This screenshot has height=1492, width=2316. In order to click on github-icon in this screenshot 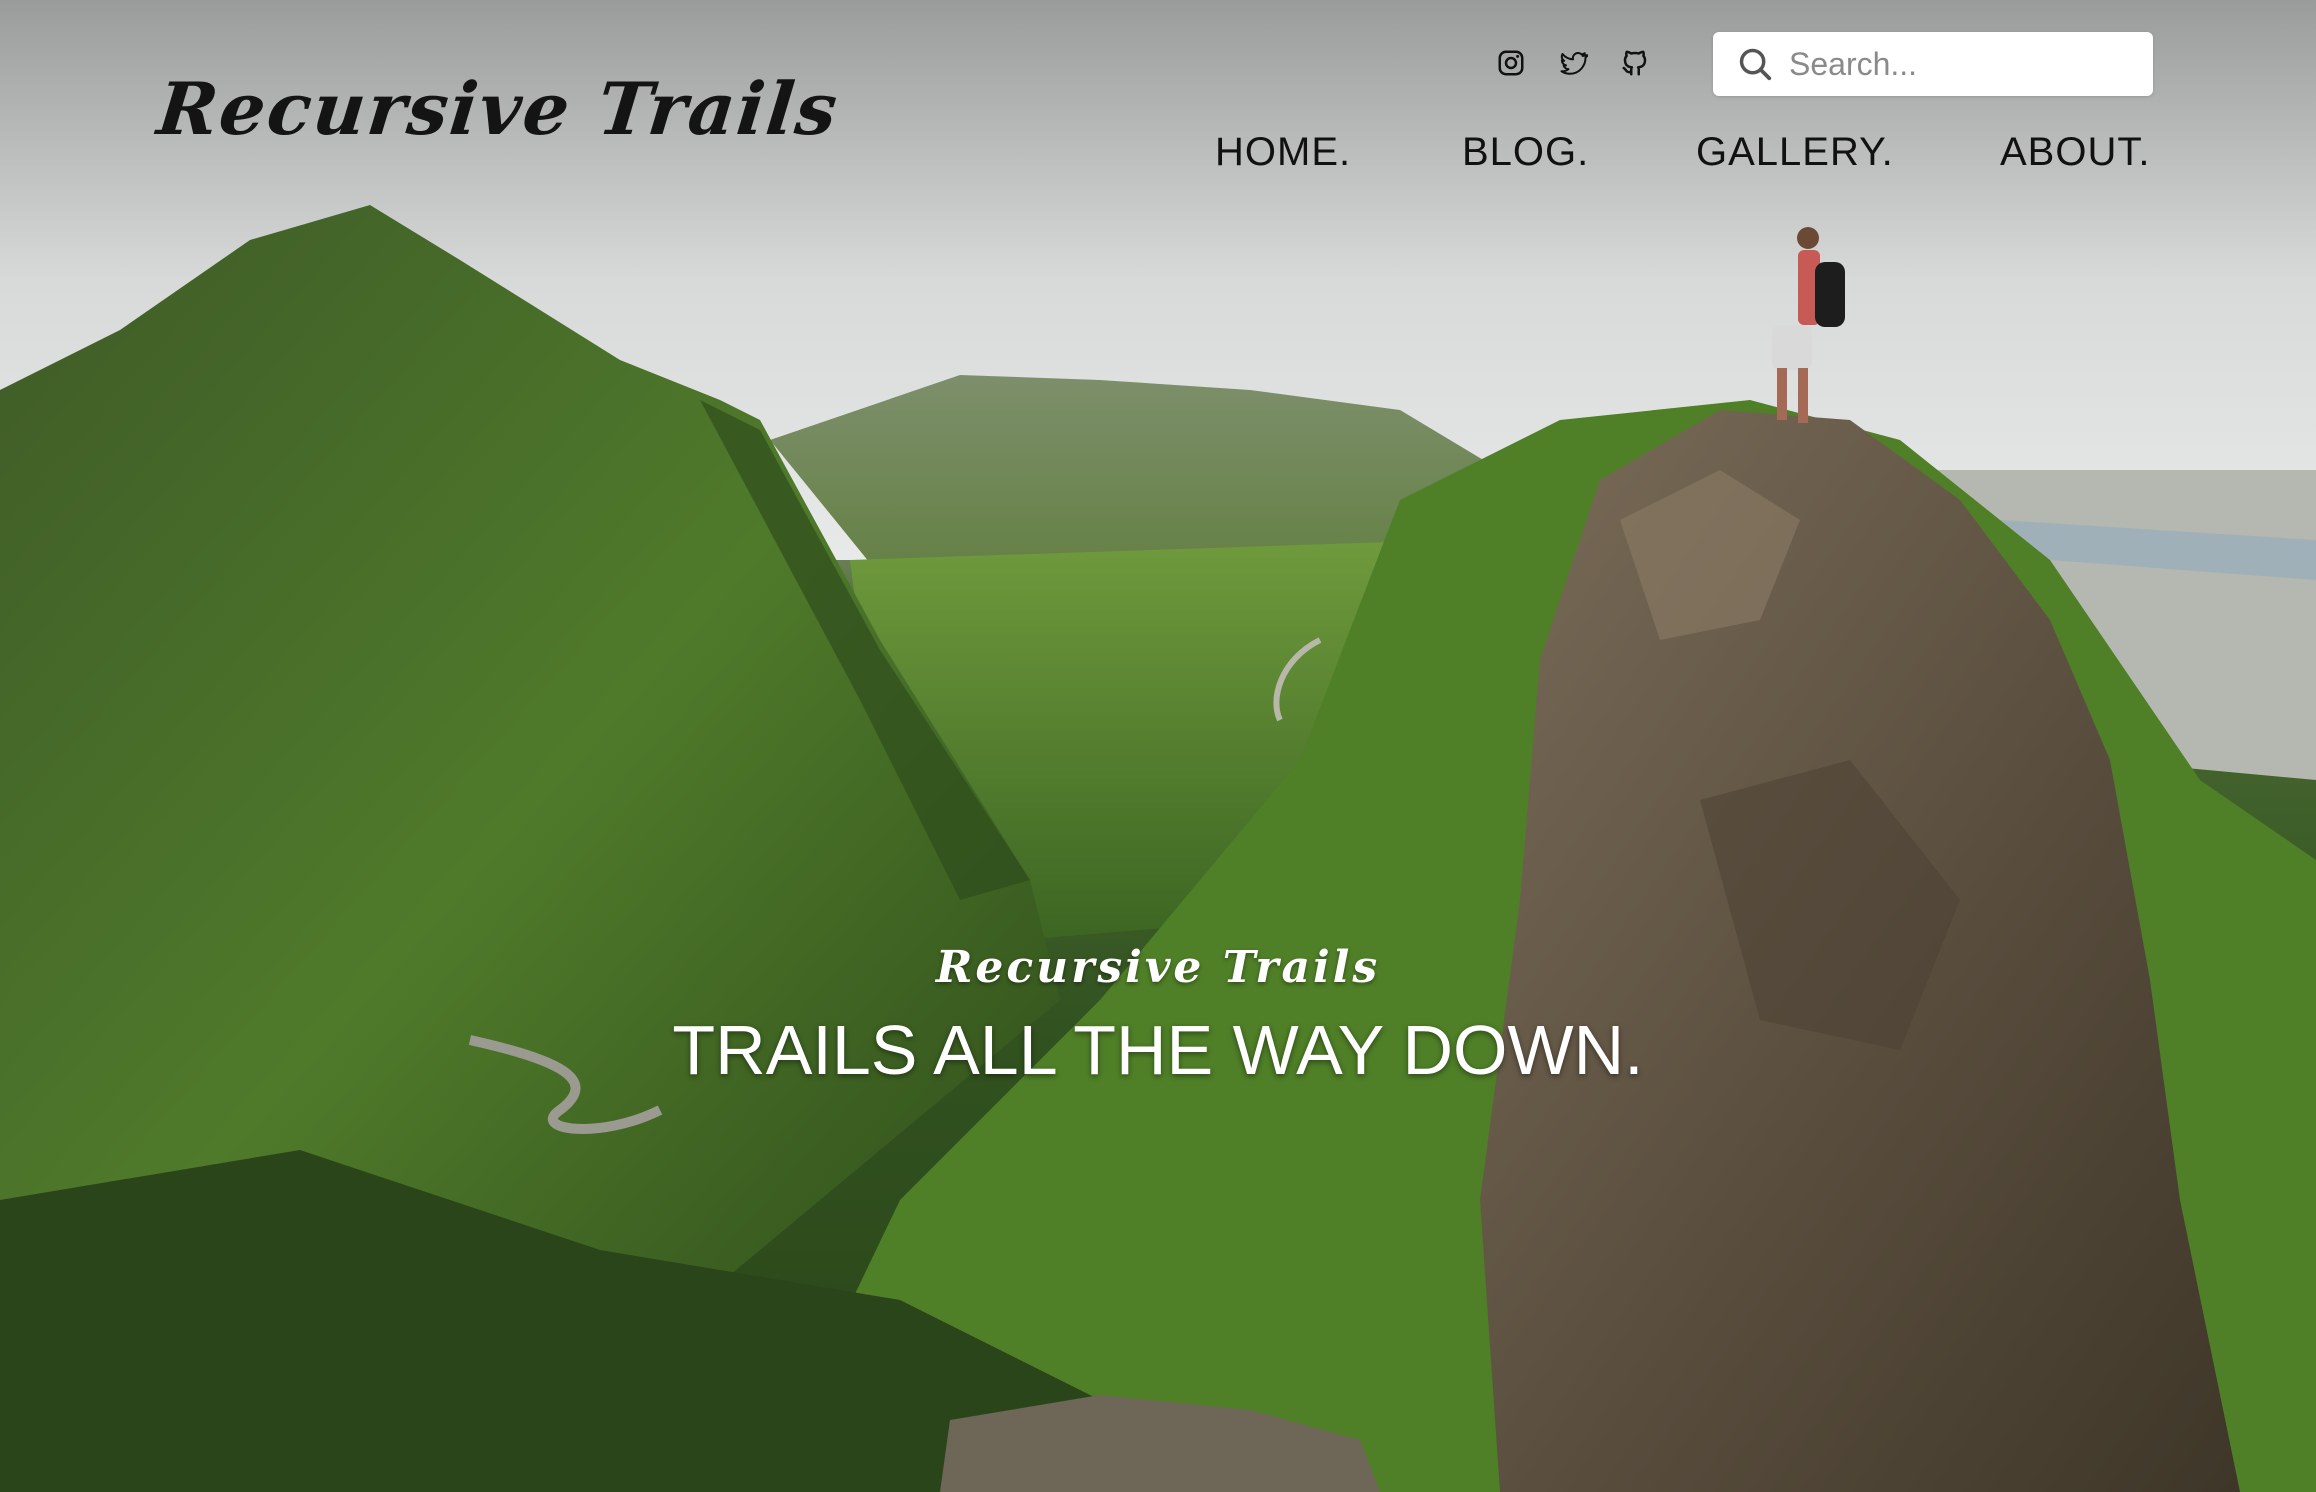, I will do `click(1635, 63)`.